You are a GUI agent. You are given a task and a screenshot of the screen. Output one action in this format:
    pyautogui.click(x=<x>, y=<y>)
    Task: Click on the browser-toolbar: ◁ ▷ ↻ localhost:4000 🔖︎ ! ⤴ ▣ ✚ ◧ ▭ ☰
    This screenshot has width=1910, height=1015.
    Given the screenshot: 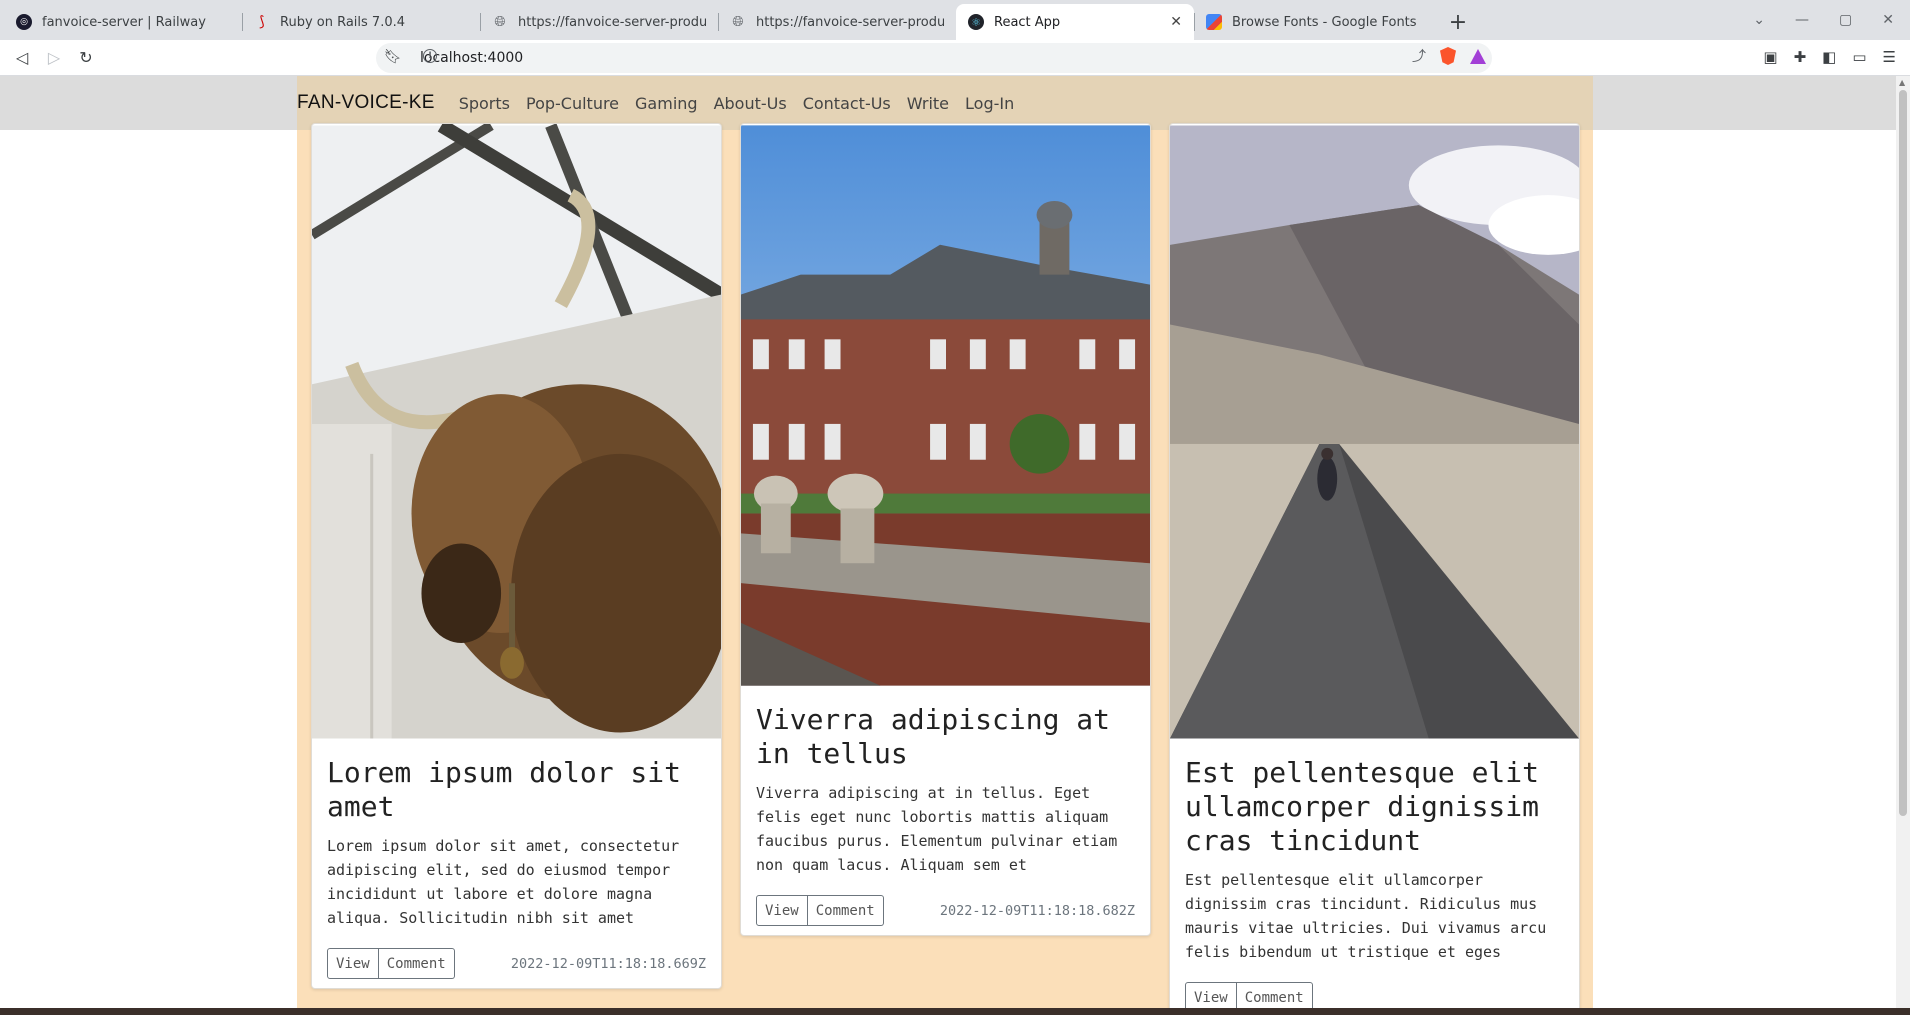 What is the action you would take?
    pyautogui.click(x=955, y=58)
    